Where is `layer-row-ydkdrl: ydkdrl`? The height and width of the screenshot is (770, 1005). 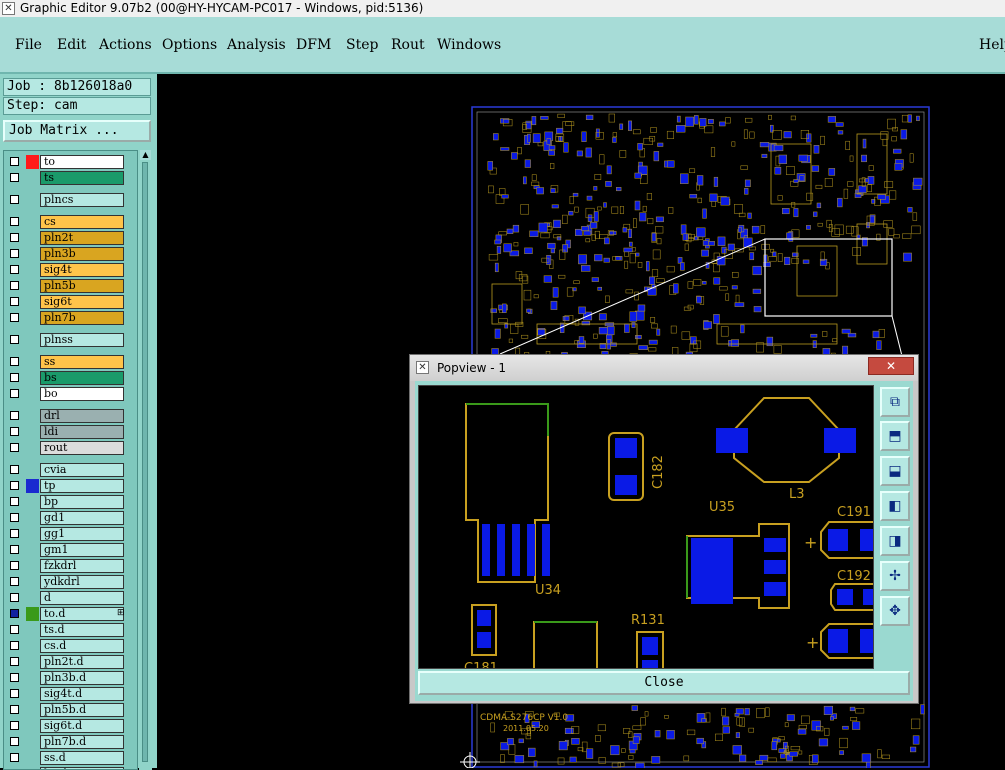 layer-row-ydkdrl: ydkdrl is located at coordinates (70, 582).